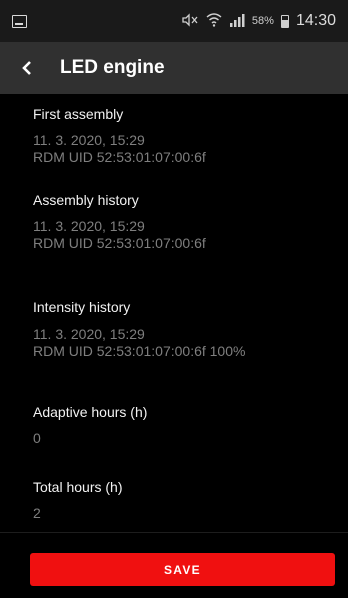 This screenshot has height=598, width=348. Describe the element at coordinates (182, 569) in the screenshot. I see `save-button: SAVE` at that location.